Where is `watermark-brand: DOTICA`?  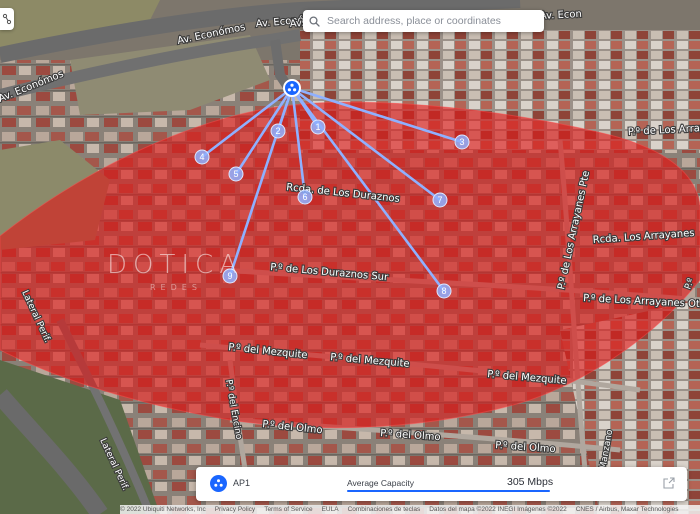 watermark-brand: DOTICA is located at coordinates (175, 265).